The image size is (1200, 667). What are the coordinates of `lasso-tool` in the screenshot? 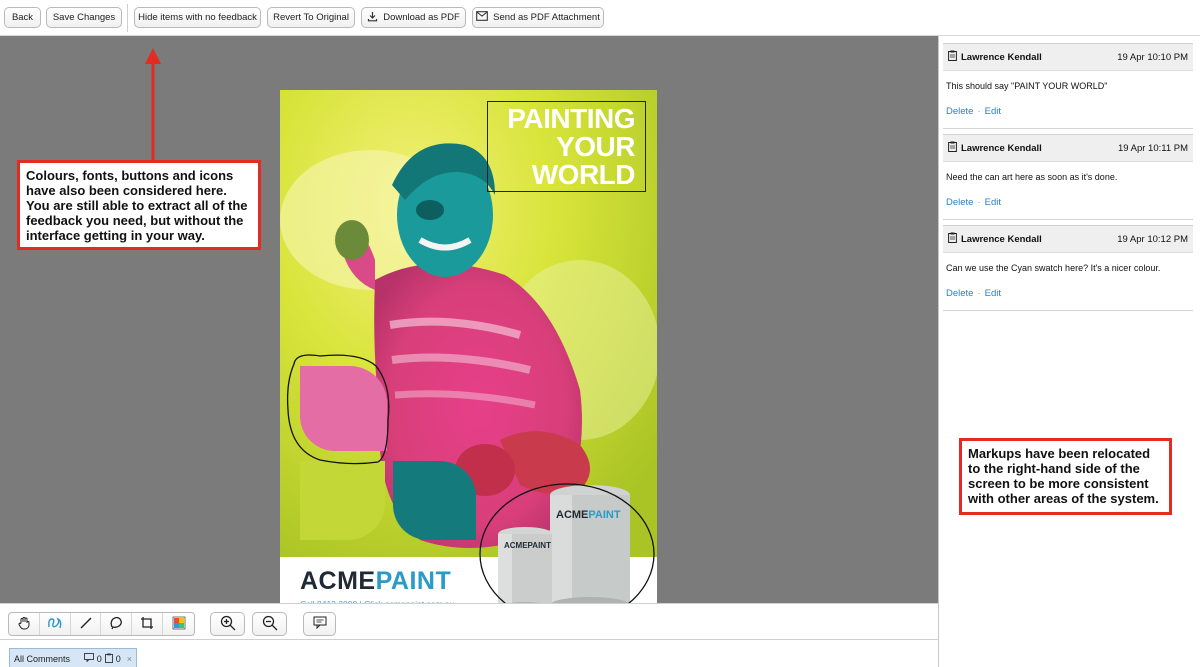 It's located at (117, 624).